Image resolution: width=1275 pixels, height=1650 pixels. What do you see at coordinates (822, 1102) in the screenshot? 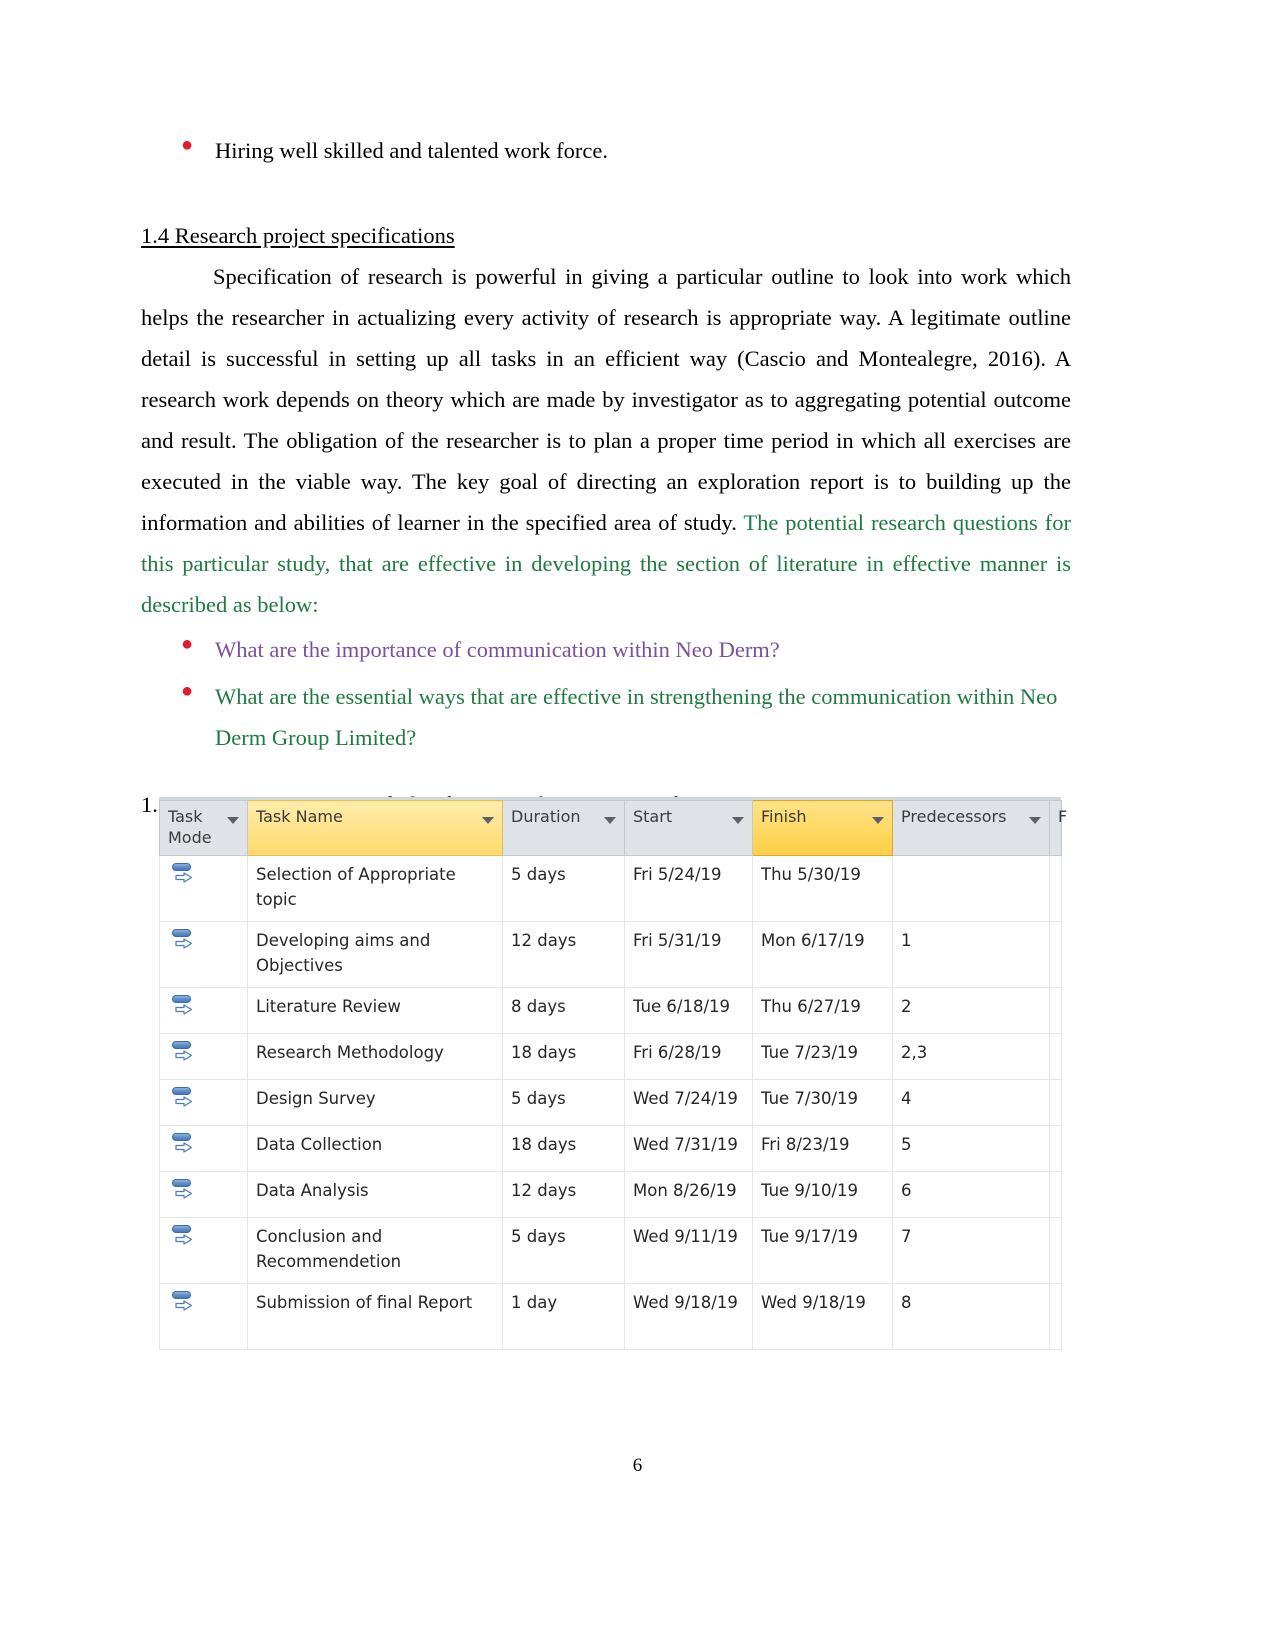
I see `finish-cell: Tue 7/30/19` at bounding box center [822, 1102].